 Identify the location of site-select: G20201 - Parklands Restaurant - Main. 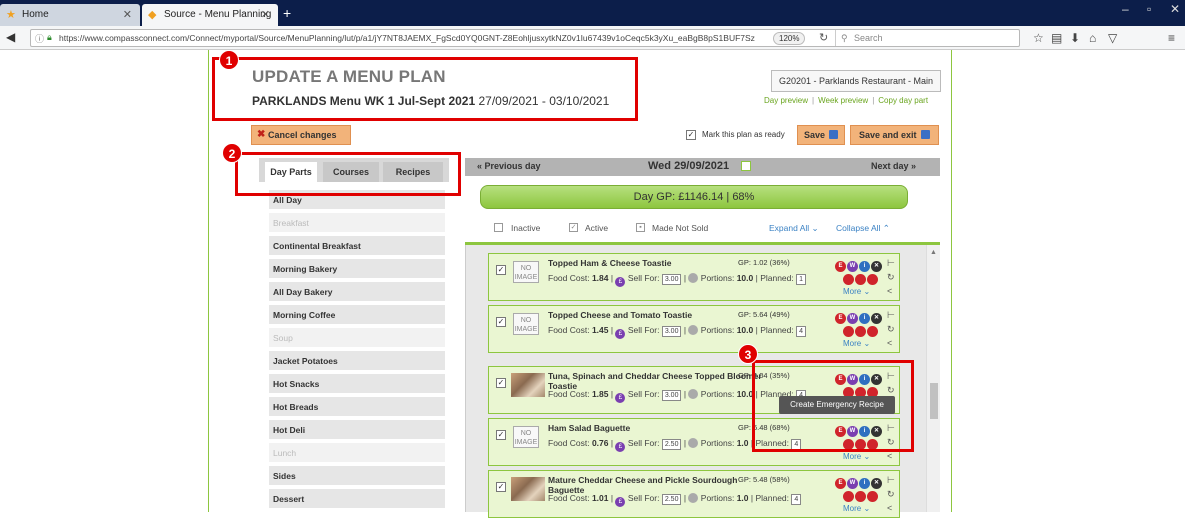
(856, 81).